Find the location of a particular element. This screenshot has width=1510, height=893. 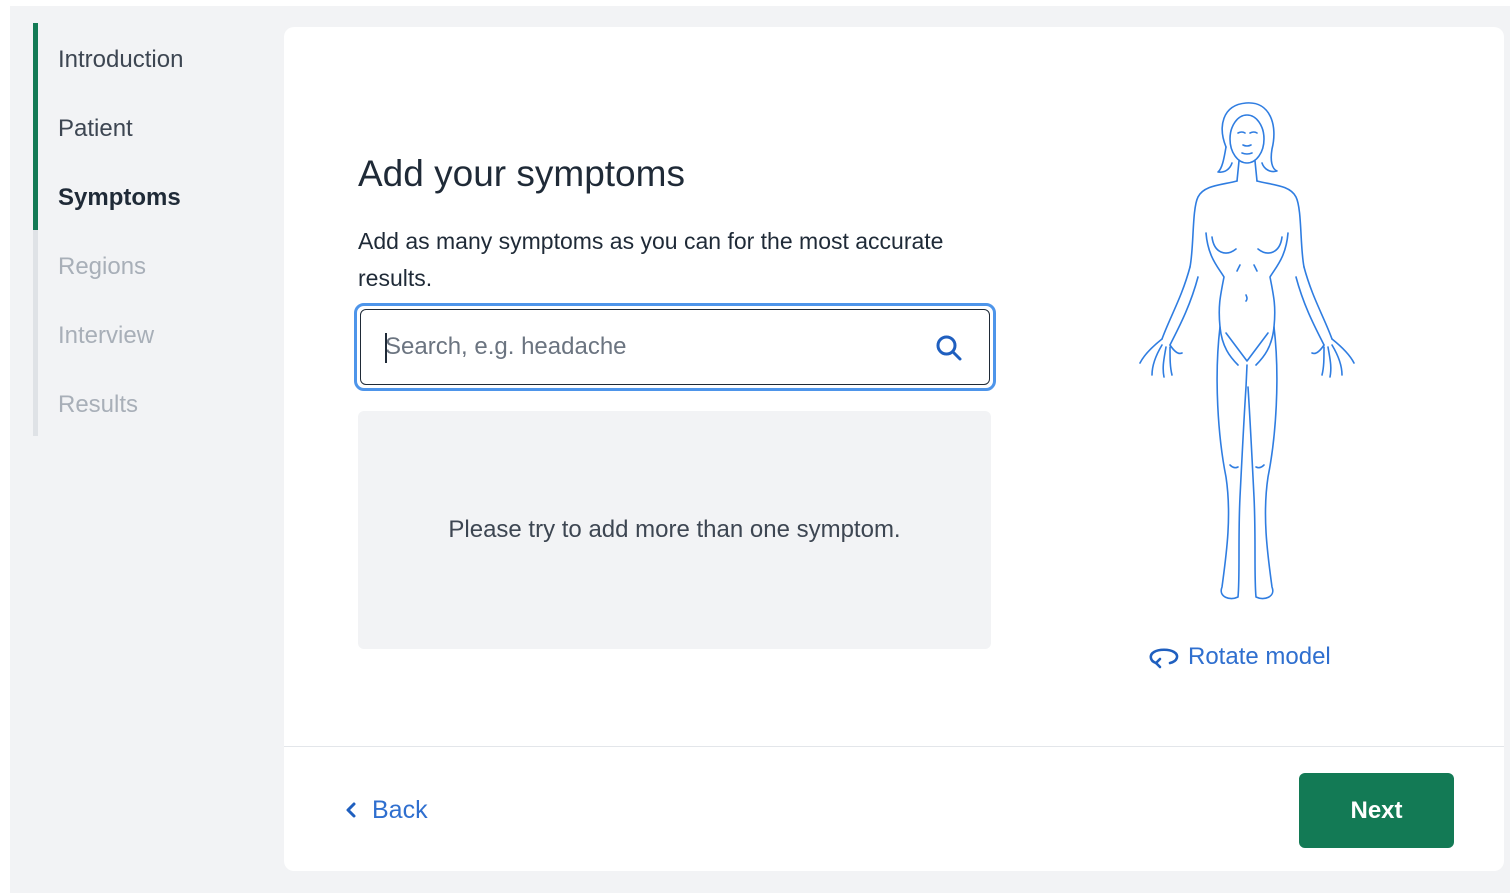

page-title: Add your symptoms is located at coordinates (521, 173).